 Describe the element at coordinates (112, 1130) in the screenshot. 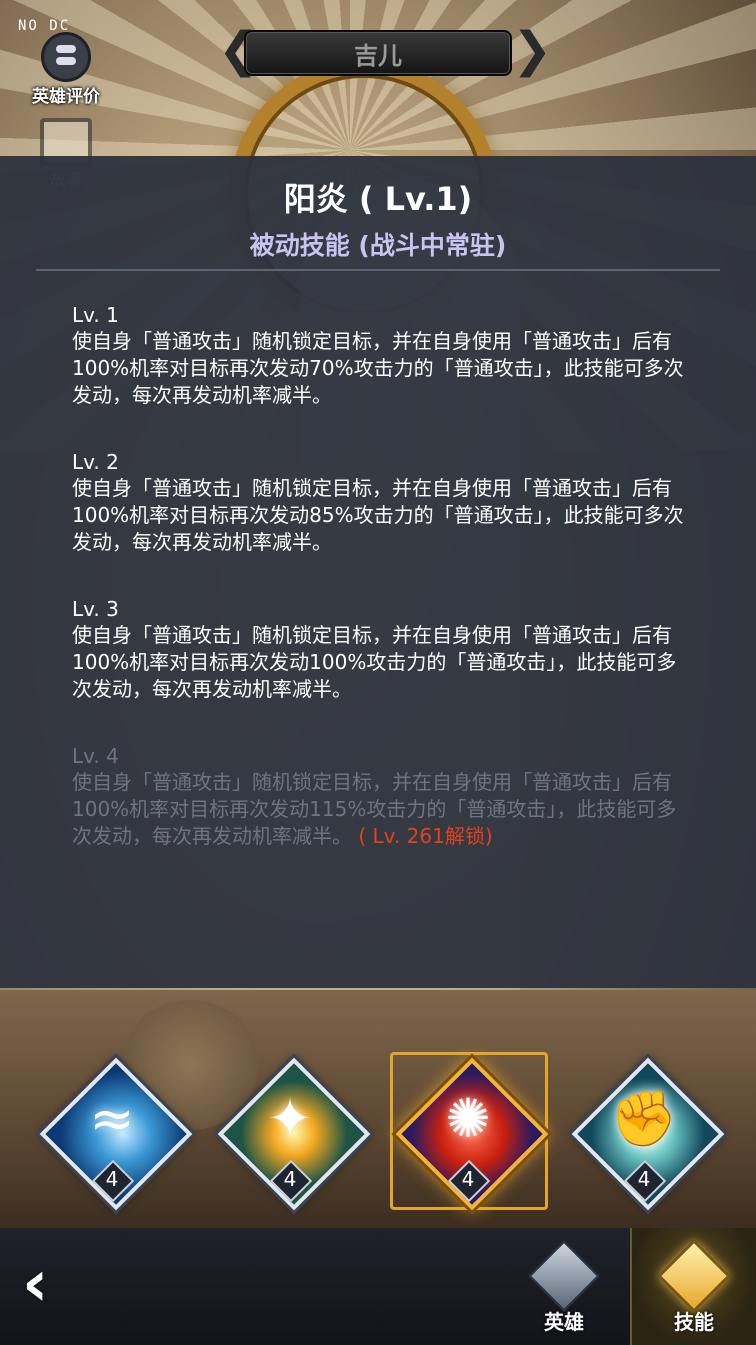

I see `skill-slot-1: ≈ 4` at that location.